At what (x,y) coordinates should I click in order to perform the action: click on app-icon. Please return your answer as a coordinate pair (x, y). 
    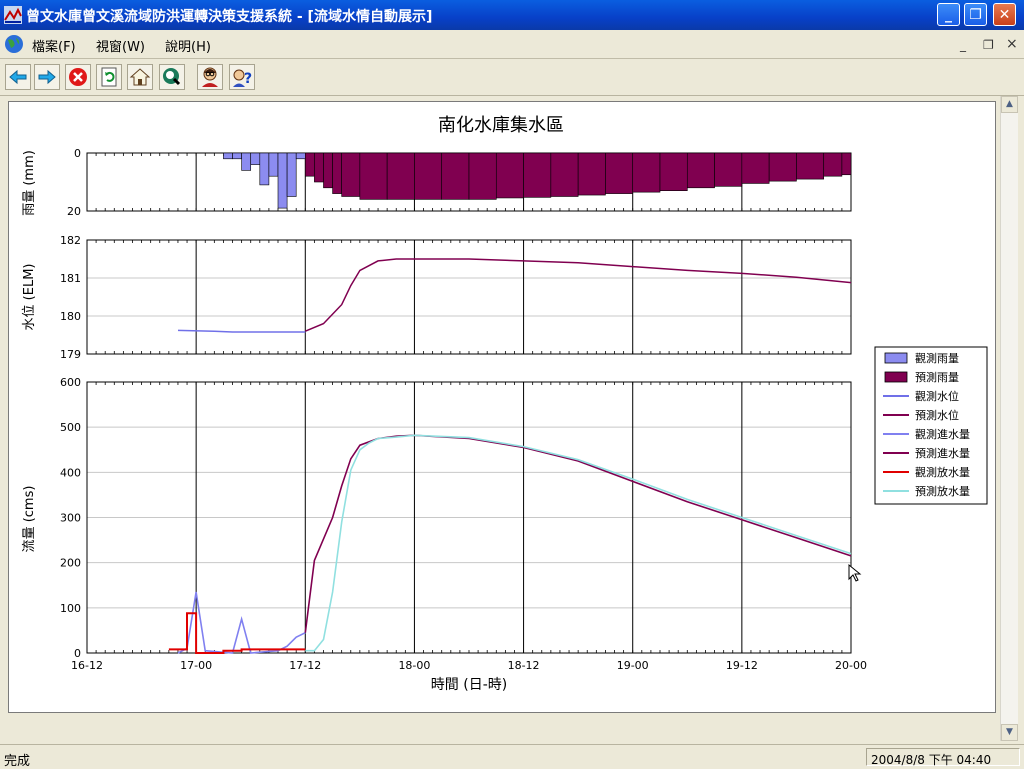
    Looking at the image, I should click on (13, 15).